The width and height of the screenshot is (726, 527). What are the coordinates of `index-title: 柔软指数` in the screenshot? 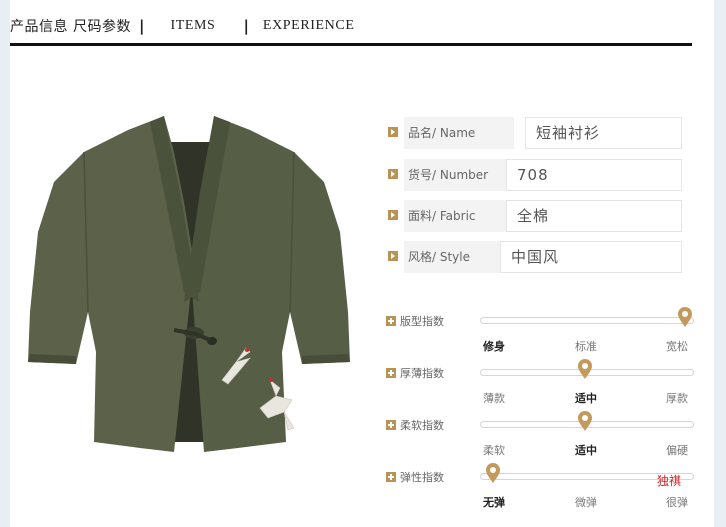 It's located at (422, 425).